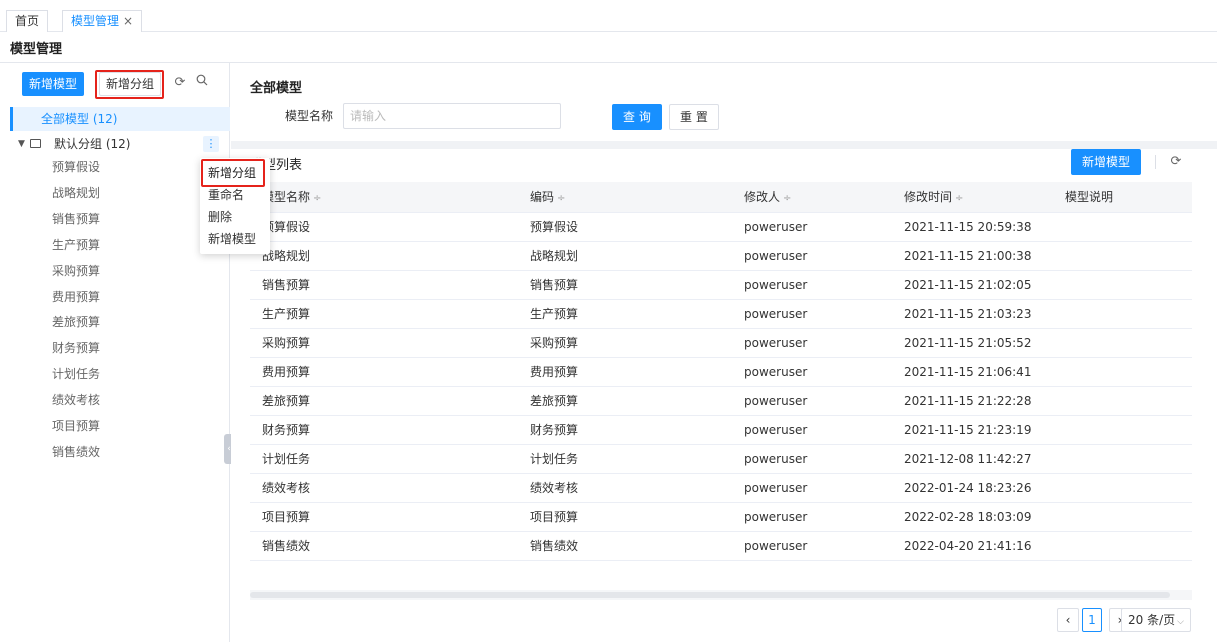 This screenshot has height=642, width=1217. I want to click on table-row: 销售预算 销售预算 poweruser 2021-11-15 21:02:05, so click(721, 285).